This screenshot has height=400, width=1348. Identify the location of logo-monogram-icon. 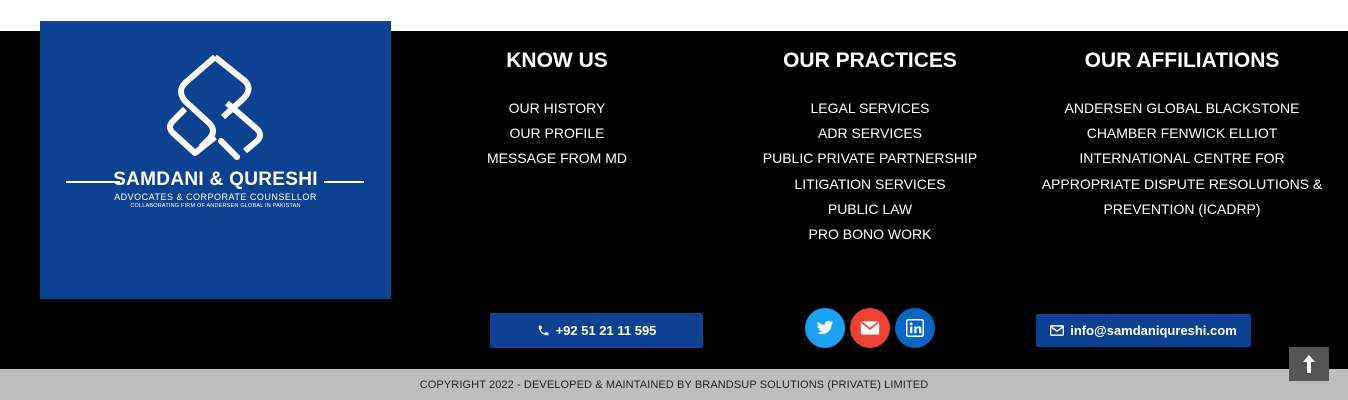
(215, 107).